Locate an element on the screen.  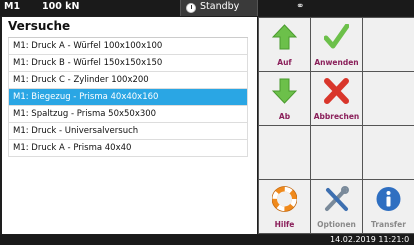
list-item: M1: Druck A - Würfel 100x100x100 is located at coordinates (128, 46).